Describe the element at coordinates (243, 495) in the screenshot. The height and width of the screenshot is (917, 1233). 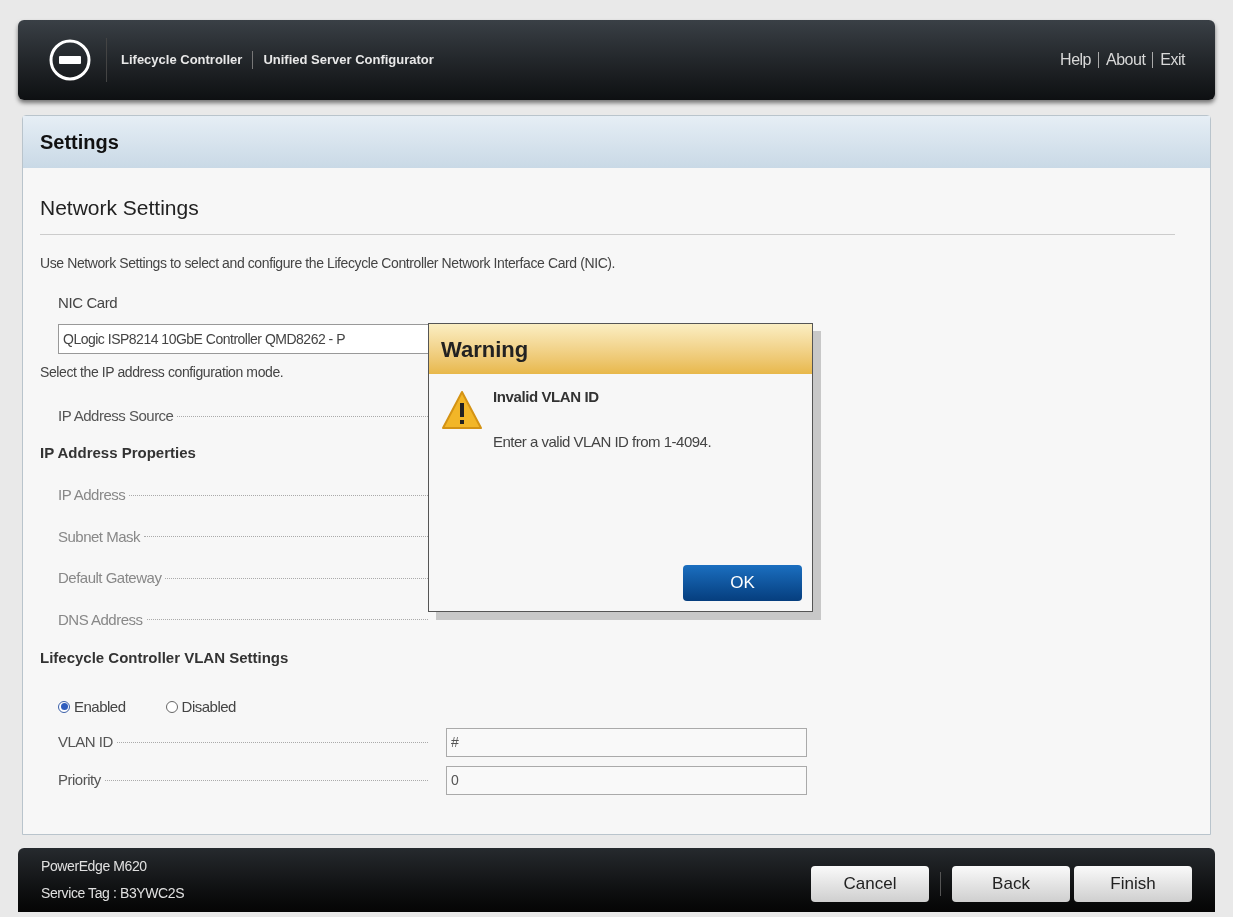
I see `field-label: IP Address` at that location.